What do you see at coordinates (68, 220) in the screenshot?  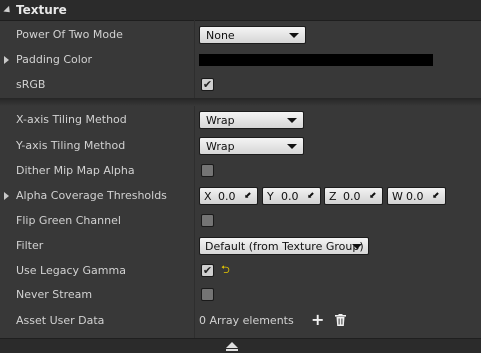 I see `flip-green-label: Flip Green Channel` at bounding box center [68, 220].